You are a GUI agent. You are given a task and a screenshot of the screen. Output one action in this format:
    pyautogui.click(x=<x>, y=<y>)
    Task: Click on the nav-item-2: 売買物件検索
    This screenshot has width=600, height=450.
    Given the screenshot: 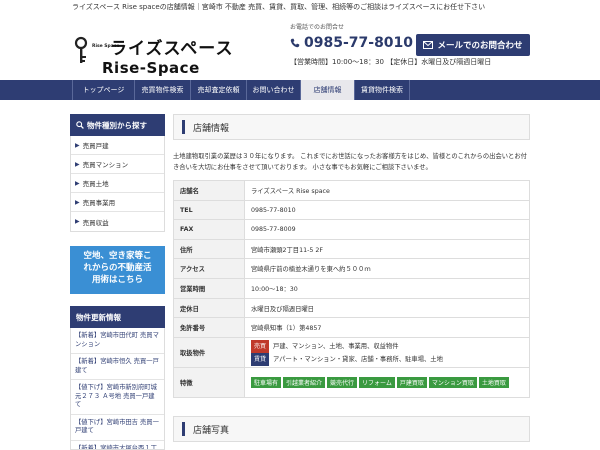 What is the action you would take?
    pyautogui.click(x=162, y=90)
    